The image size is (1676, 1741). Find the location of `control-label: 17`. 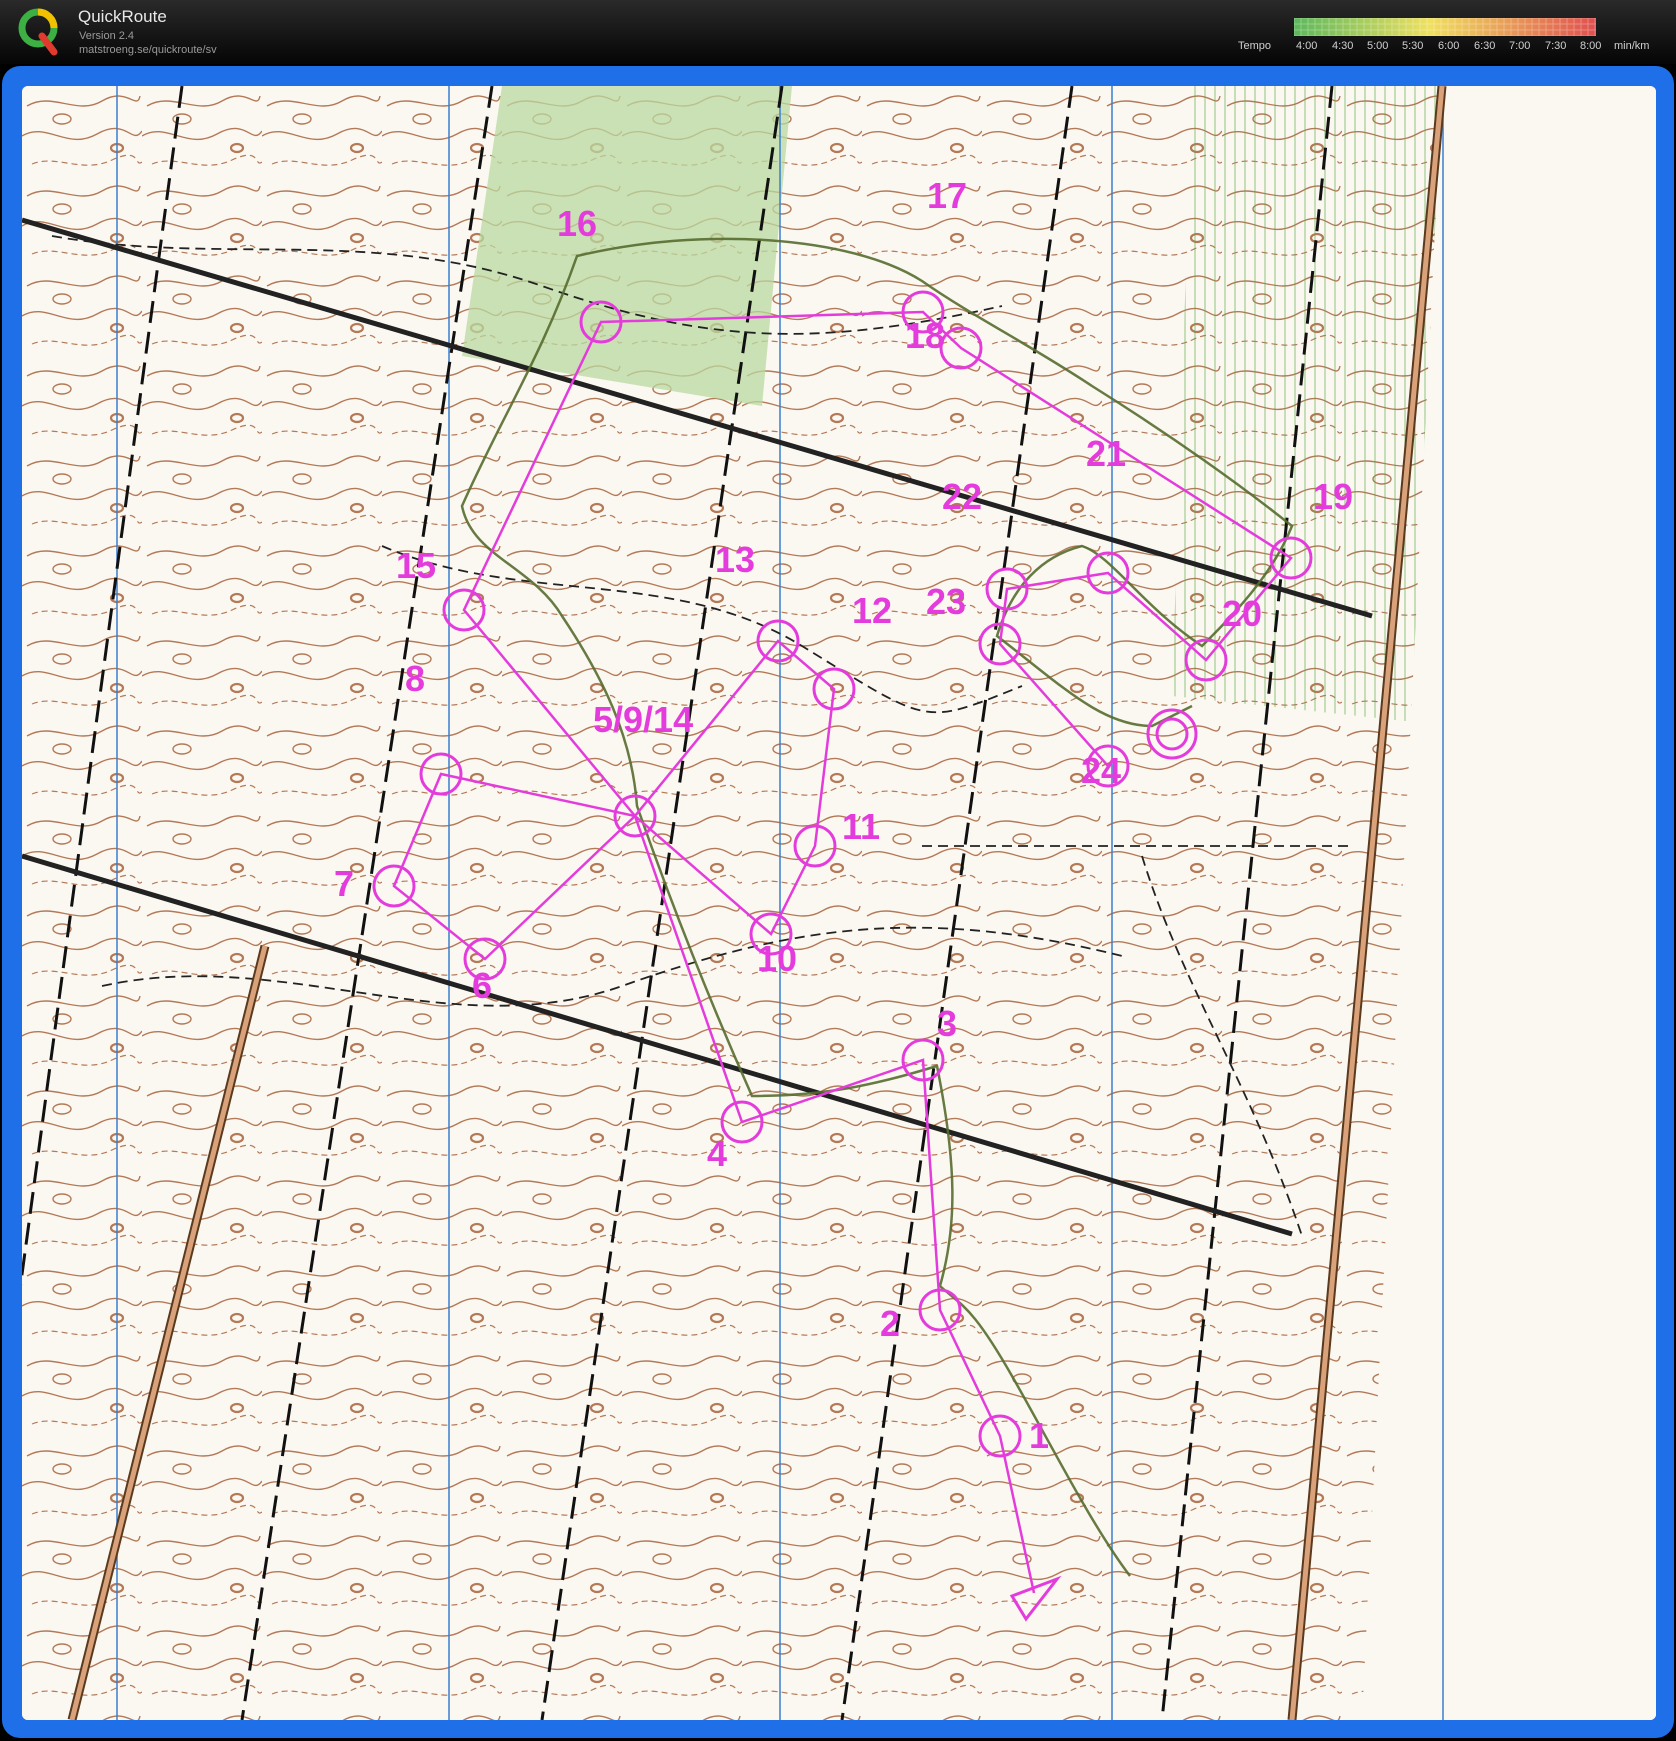

control-label: 17 is located at coordinates (947, 195).